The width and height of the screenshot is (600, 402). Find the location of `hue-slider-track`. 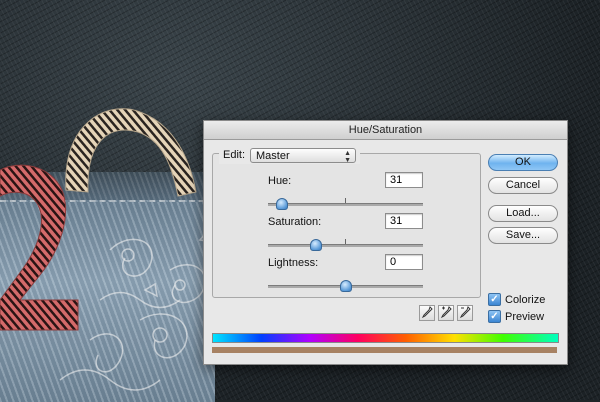

hue-slider-track is located at coordinates (345, 204).